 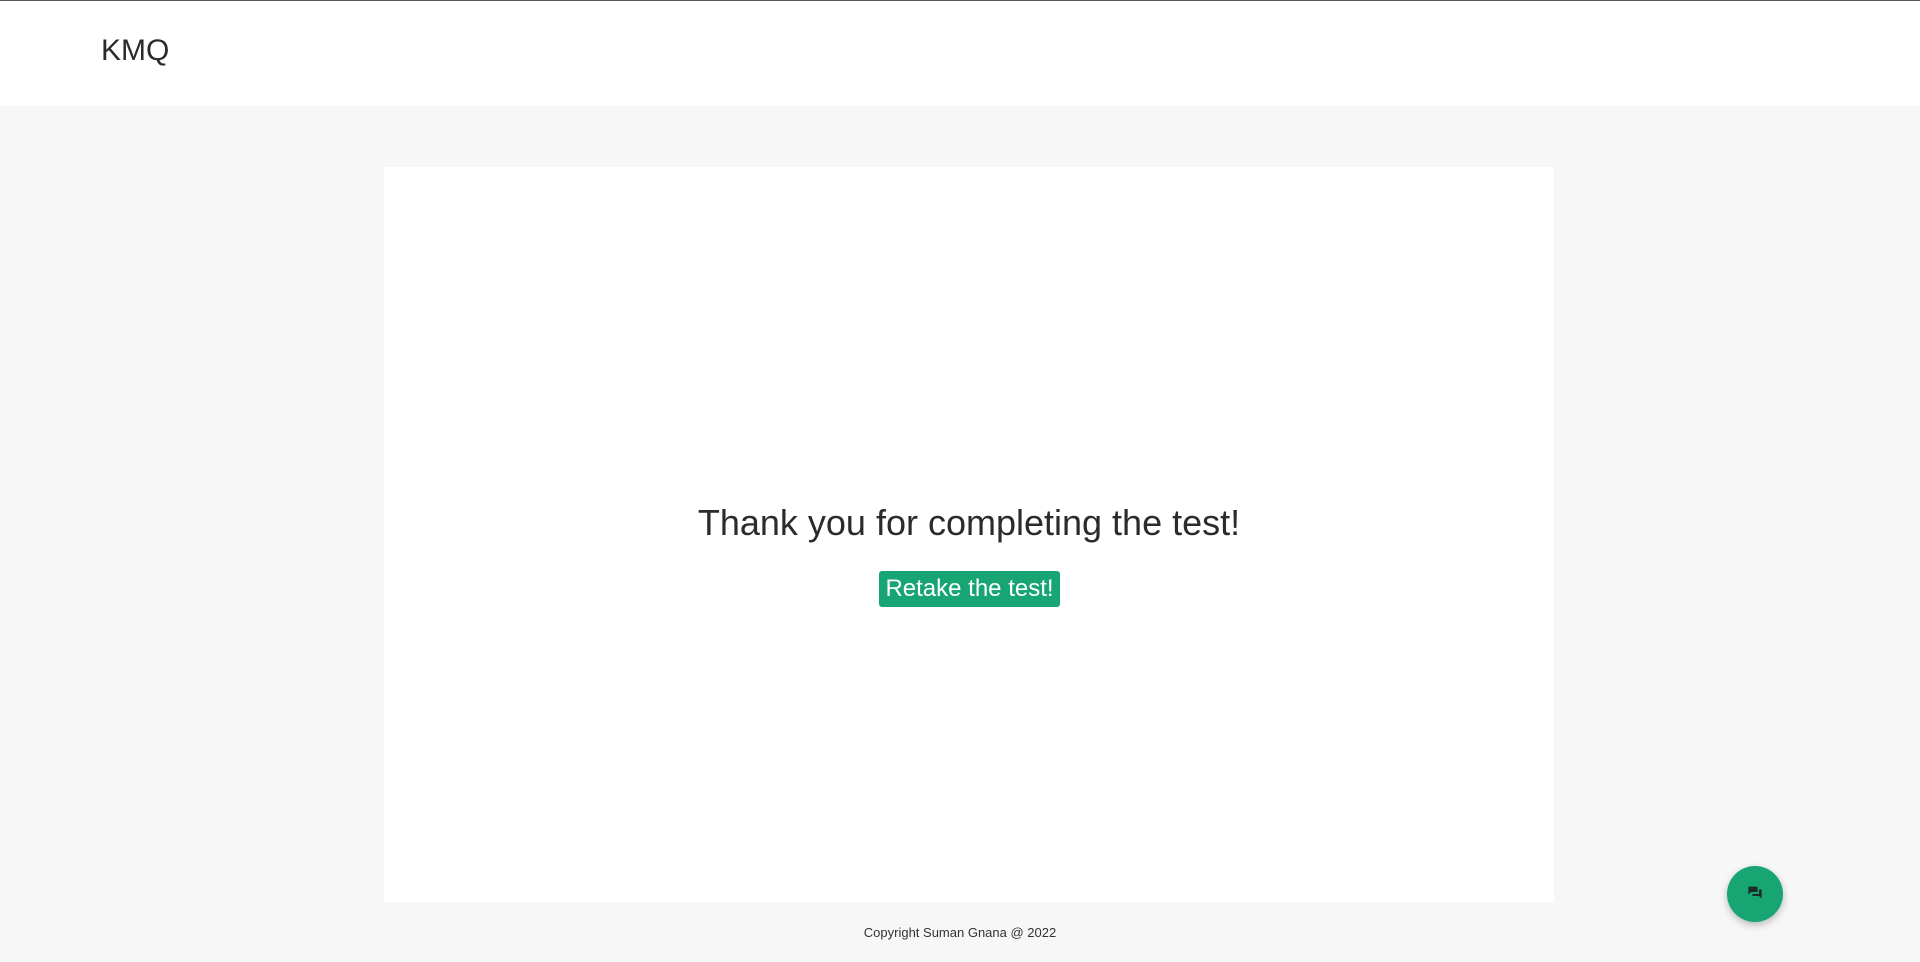 I want to click on chat-button, so click(x=1755, y=894).